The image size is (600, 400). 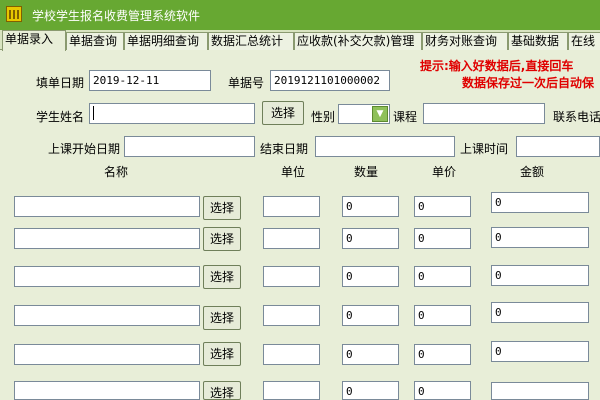 What do you see at coordinates (364, 114) in the screenshot?
I see `gender-select: ▼` at bounding box center [364, 114].